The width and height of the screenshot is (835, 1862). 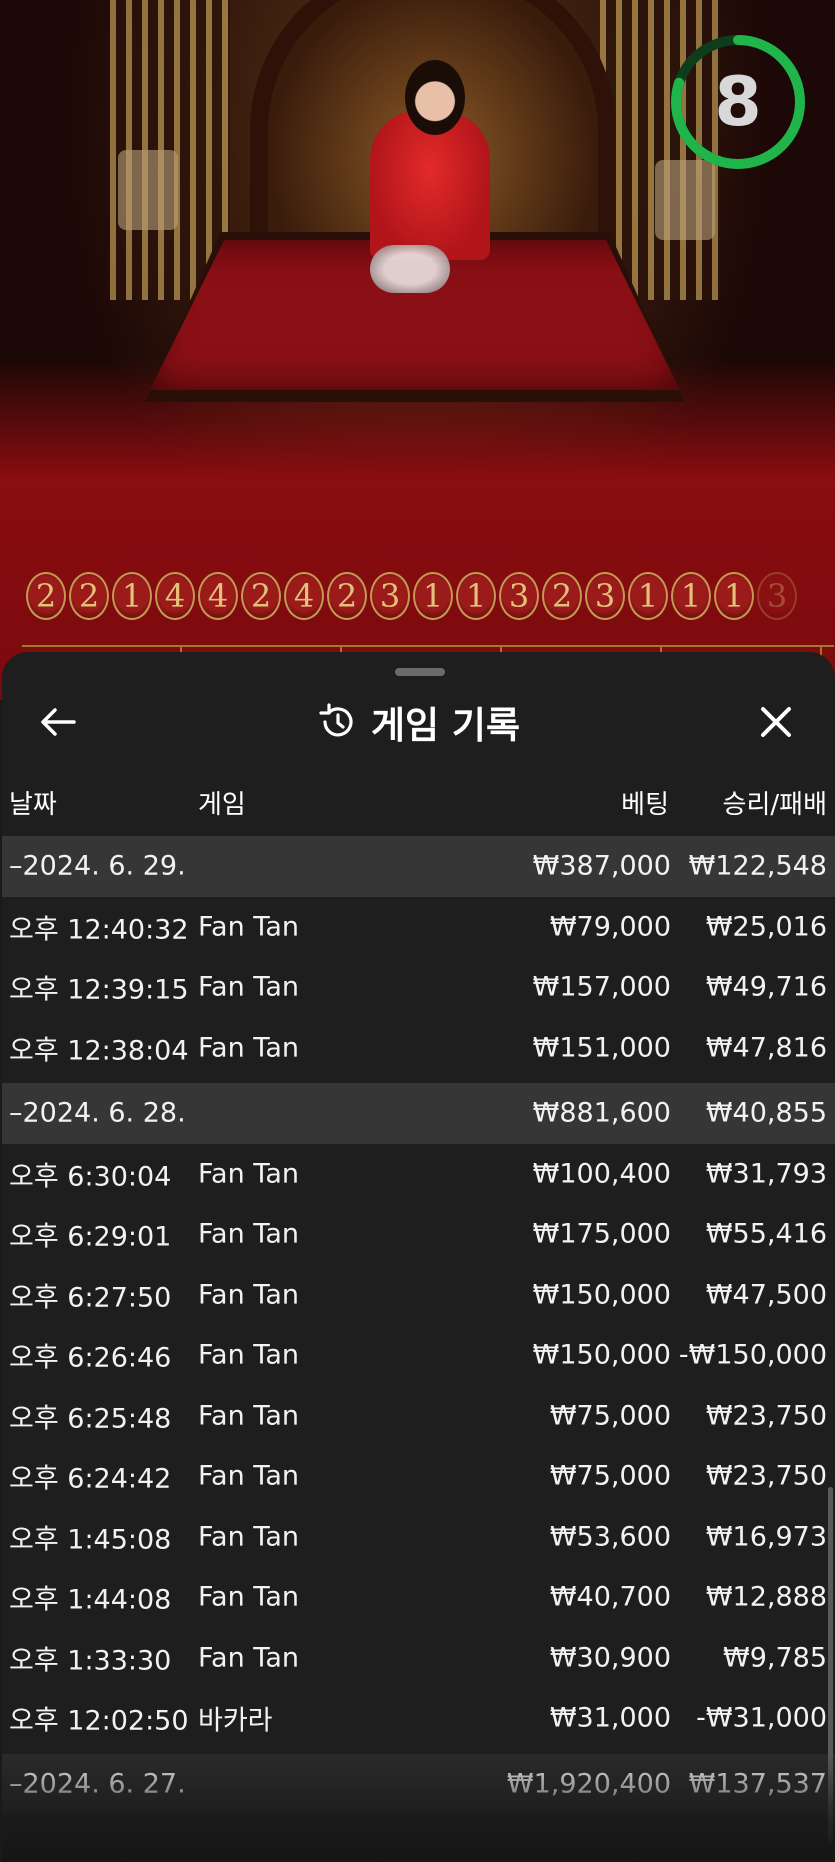 I want to click on group-result-total: ₩40,855, so click(x=766, y=1113).